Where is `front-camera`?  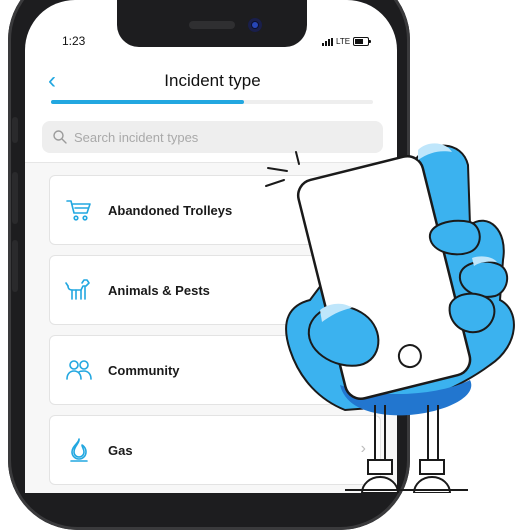 front-camera is located at coordinates (255, 25).